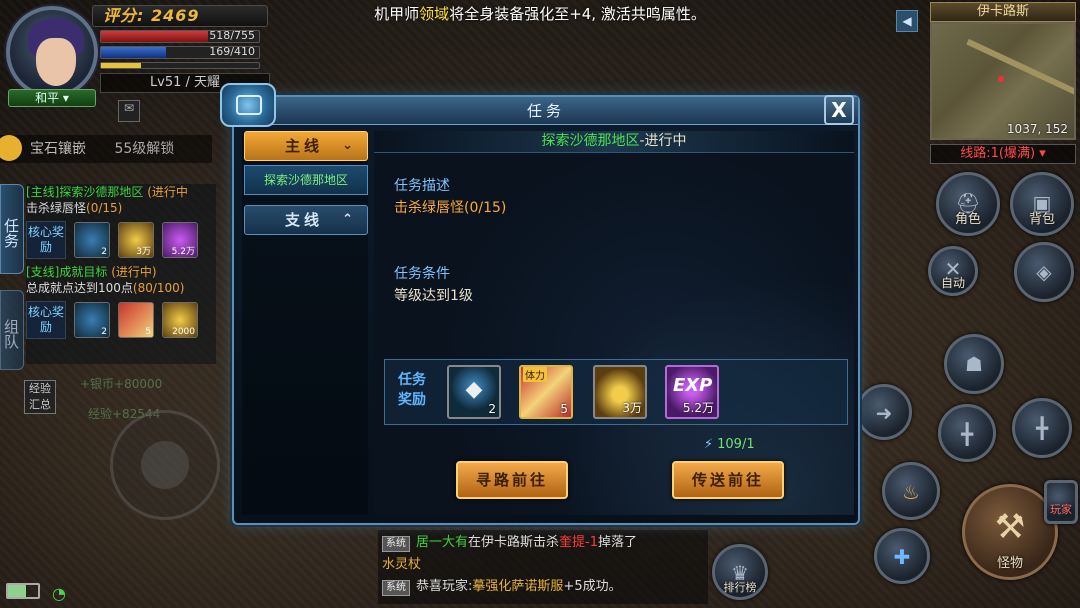 The height and width of the screenshot is (608, 1080). Describe the element at coordinates (12, 229) in the screenshot. I see `tab-tracker-task: 任务` at that location.